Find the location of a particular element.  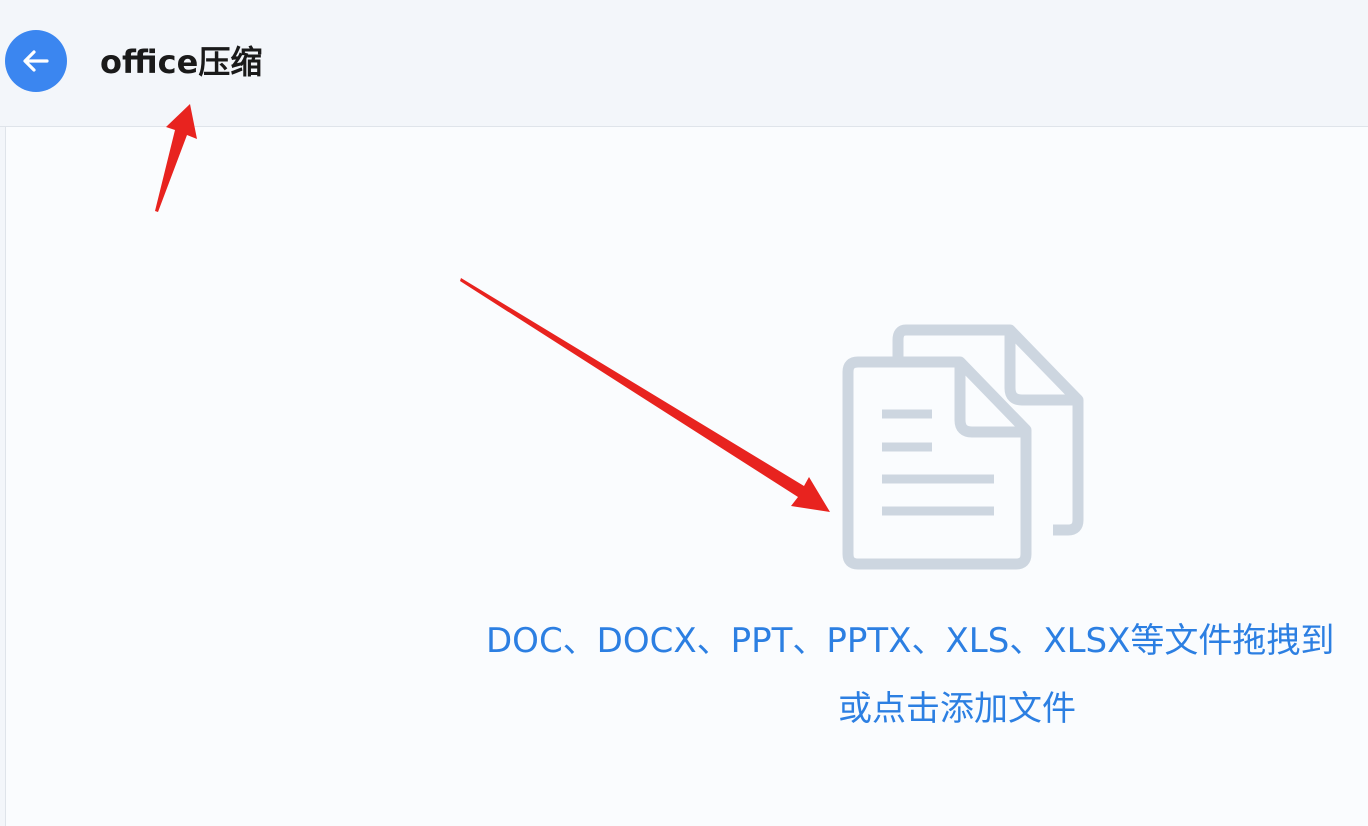

back-button is located at coordinates (36, 61).